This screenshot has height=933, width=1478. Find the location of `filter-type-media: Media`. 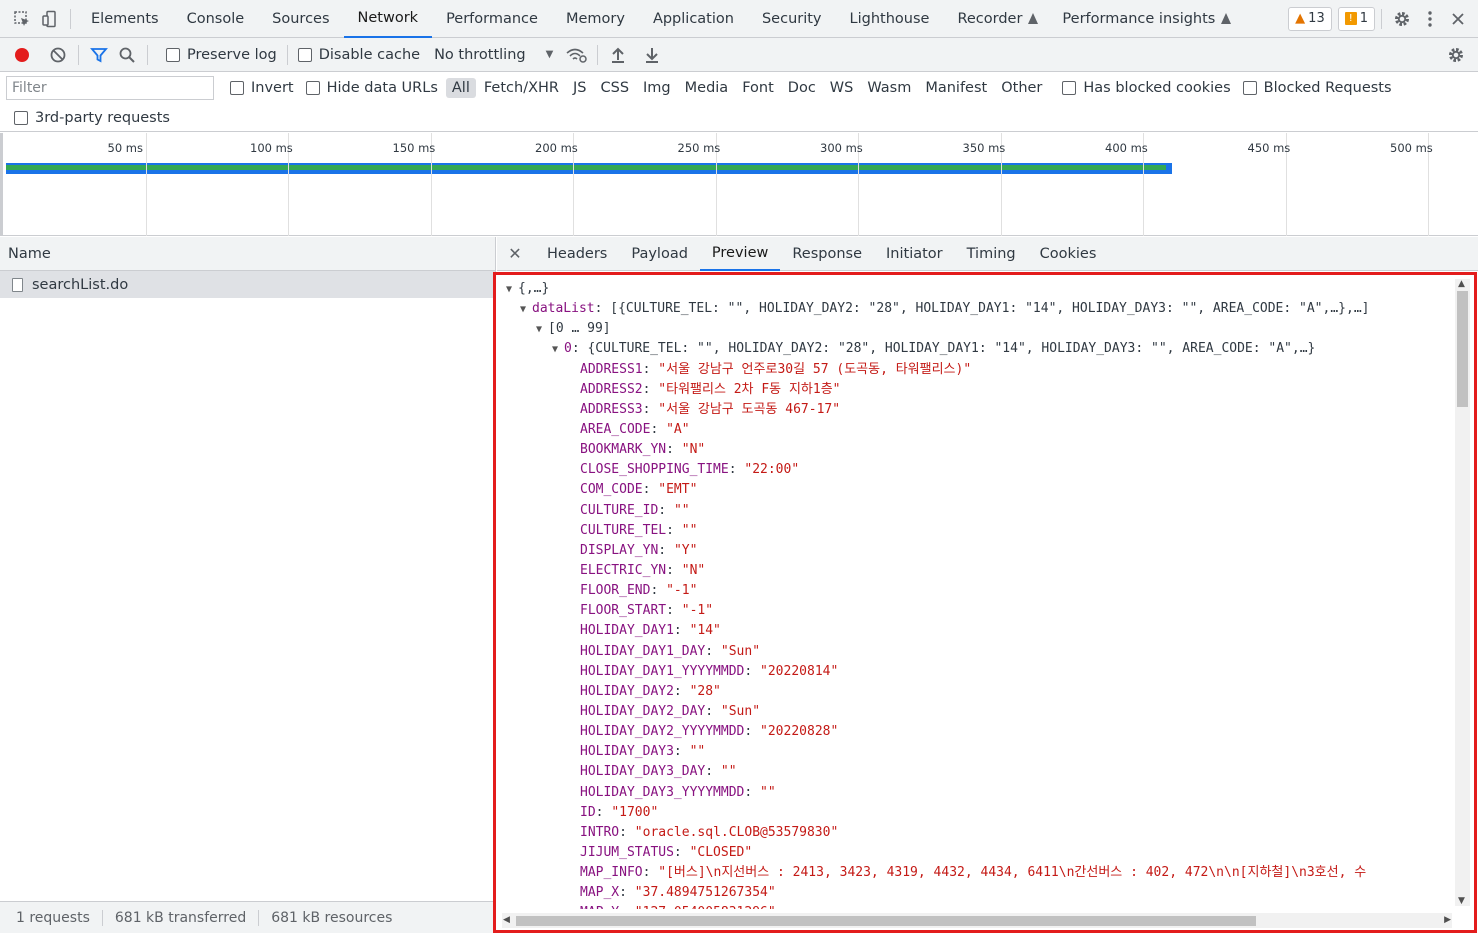

filter-type-media: Media is located at coordinates (707, 88).